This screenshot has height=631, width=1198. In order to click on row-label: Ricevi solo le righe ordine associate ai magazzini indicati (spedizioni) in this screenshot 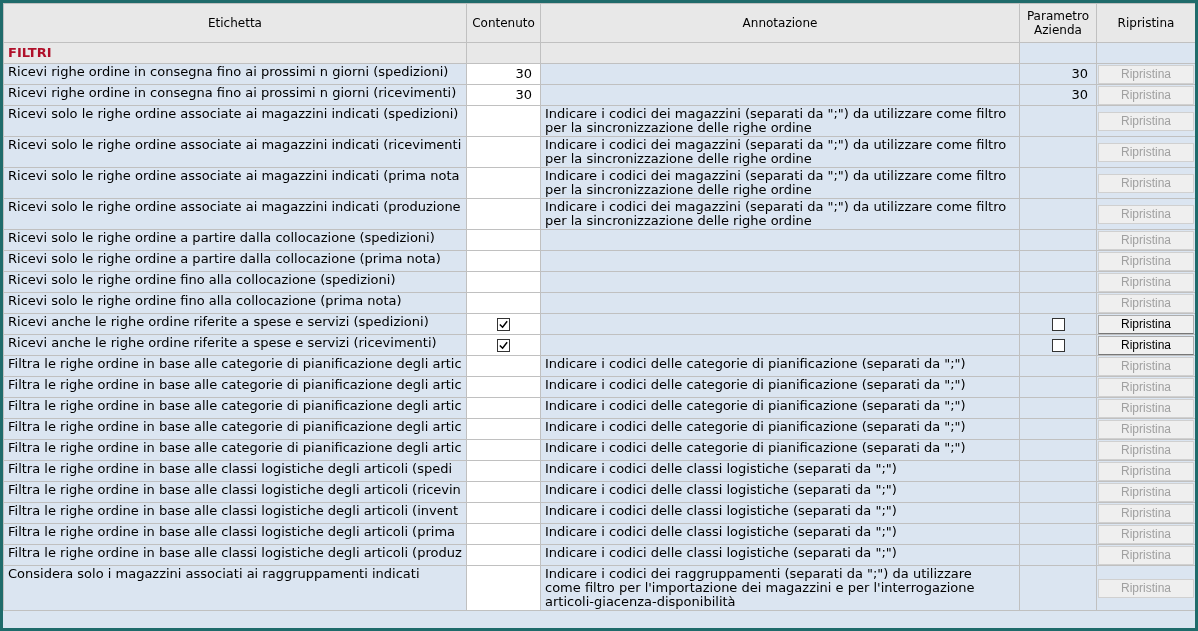, I will do `click(233, 113)`.